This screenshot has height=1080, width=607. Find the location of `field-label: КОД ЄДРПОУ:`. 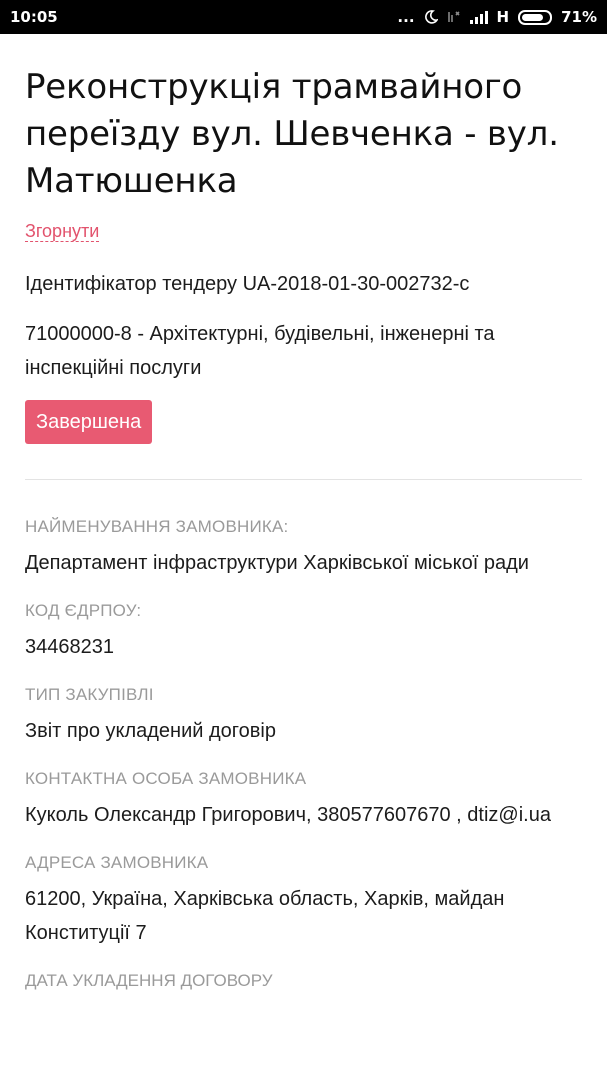

field-label: КОД ЄДРПОУ: is located at coordinates (83, 610).